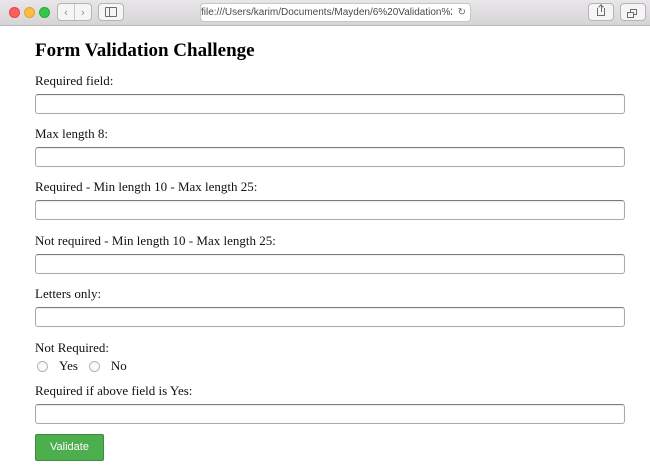  What do you see at coordinates (114, 390) in the screenshot?
I see `conditional-field-label: Required if above field is Yes:` at bounding box center [114, 390].